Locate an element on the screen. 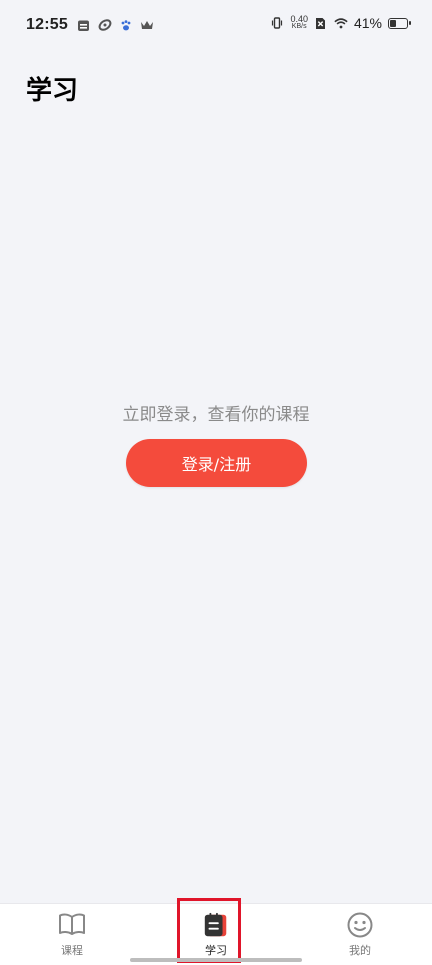 Image resolution: width=432 pixels, height=965 pixels. battery-level is located at coordinates (393, 23).